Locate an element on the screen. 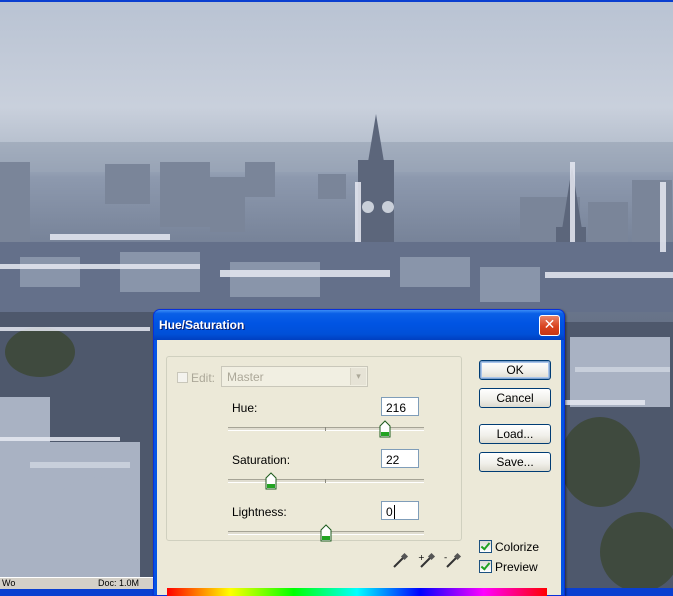 The height and width of the screenshot is (596, 673). ok-button: OK is located at coordinates (515, 370).